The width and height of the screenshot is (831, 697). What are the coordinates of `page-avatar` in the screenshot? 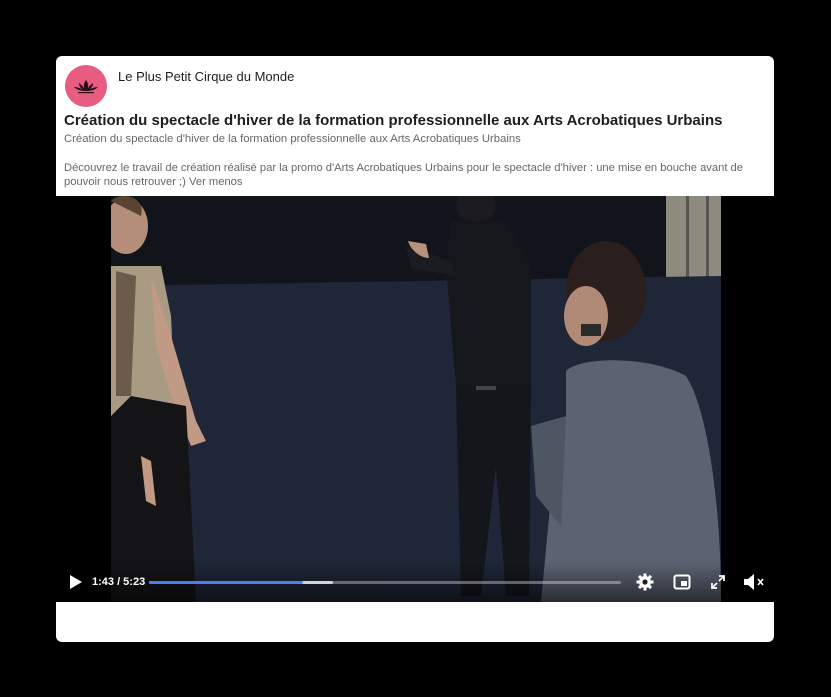 It's located at (86, 86).